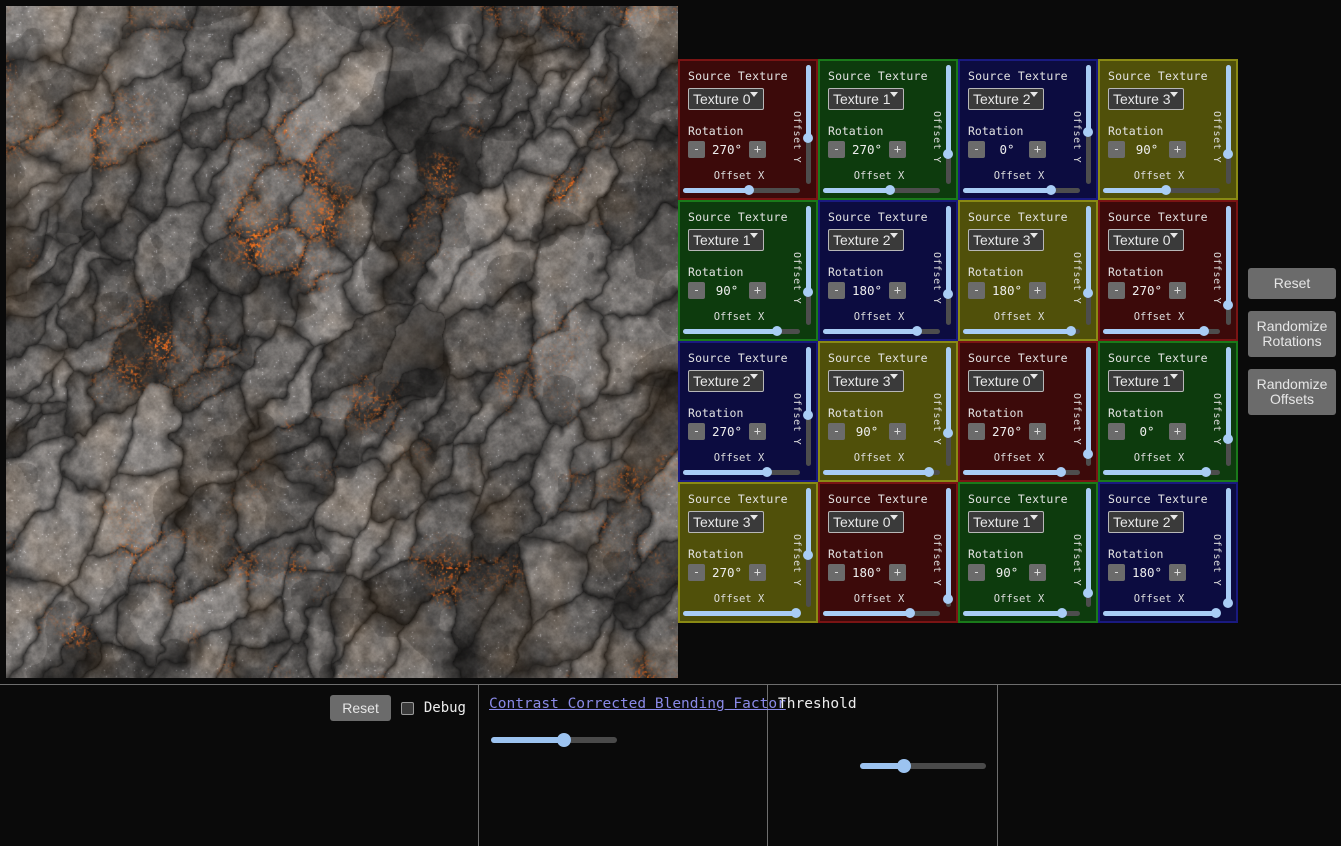  I want to click on blending-factor-label: Contrast Corrected Blending Factor, so click(637, 704).